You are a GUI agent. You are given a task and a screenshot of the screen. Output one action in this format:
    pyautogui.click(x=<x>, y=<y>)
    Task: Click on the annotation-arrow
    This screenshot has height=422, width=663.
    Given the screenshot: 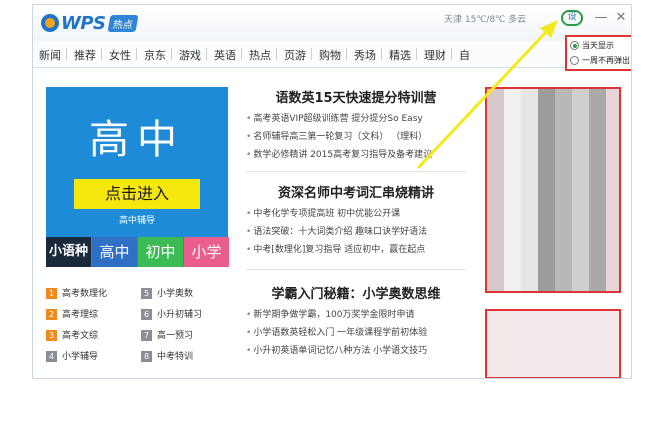 What is the action you would take?
    pyautogui.click(x=487, y=95)
    